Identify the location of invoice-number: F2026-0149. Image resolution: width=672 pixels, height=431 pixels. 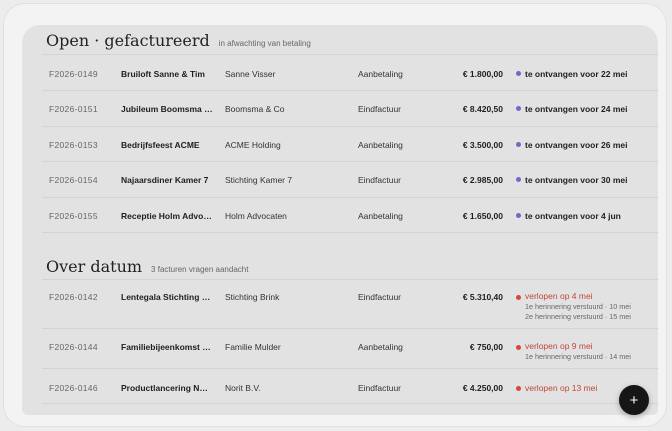
(73, 74).